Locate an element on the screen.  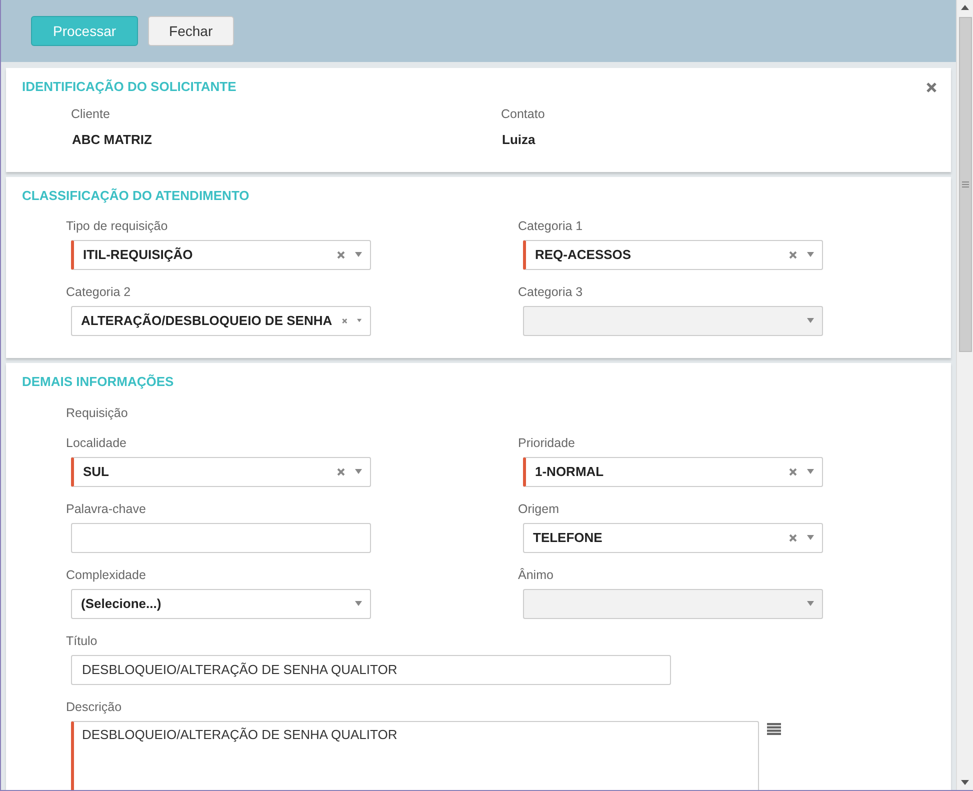
select-field: SUL is located at coordinates (221, 471).